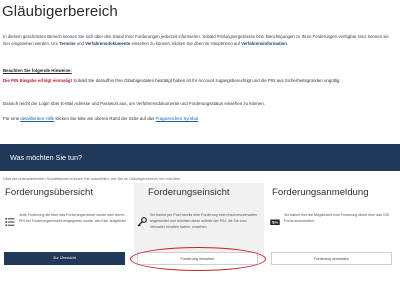  Describe the element at coordinates (49, 192) in the screenshot. I see `option-title: Forderungsübersicht` at that location.